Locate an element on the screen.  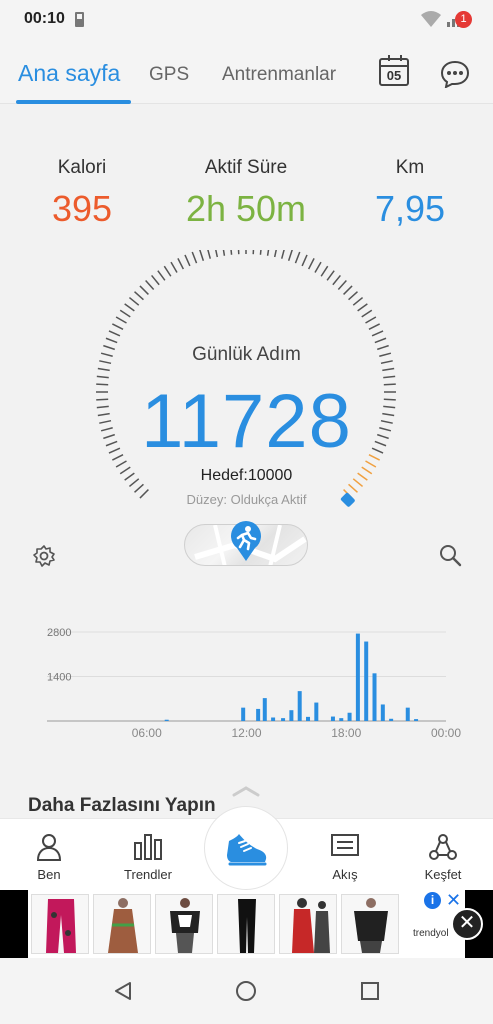
calendar-icon: 05 is located at coordinates (394, 70).